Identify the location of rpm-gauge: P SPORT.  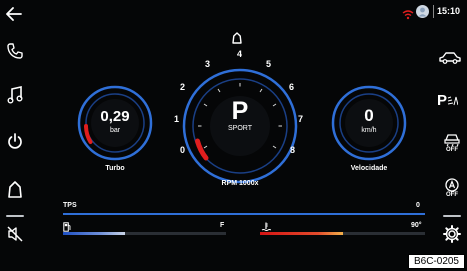
(240, 126).